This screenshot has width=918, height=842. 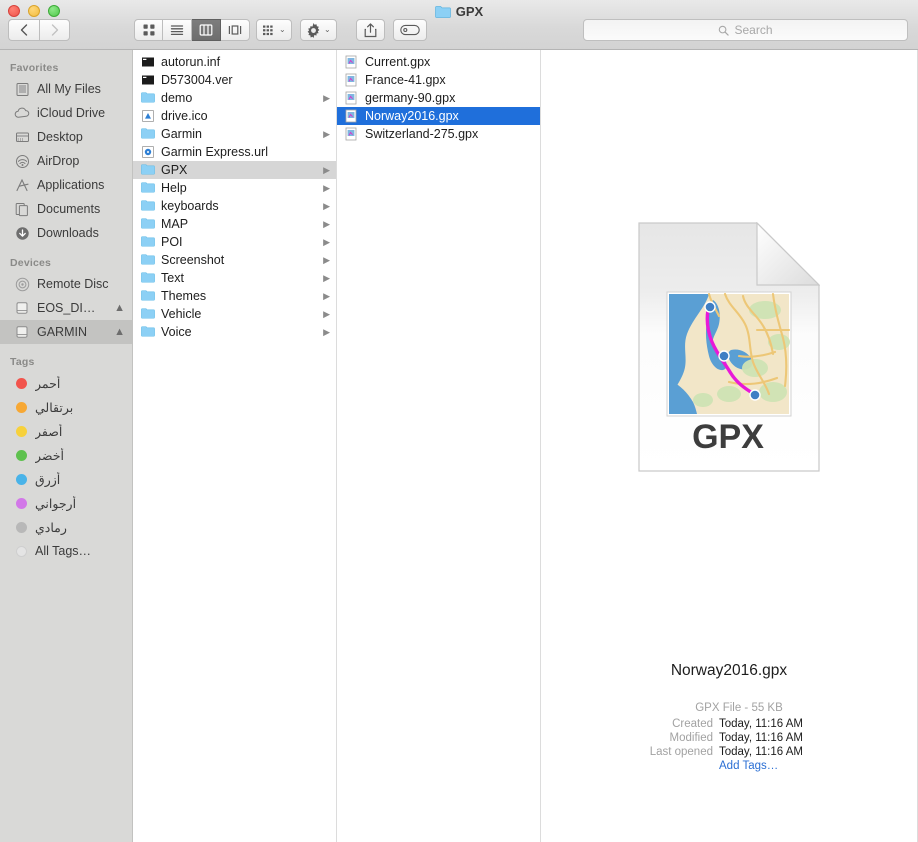 I want to click on sidebar-tag-green: أخضر, so click(x=66, y=455).